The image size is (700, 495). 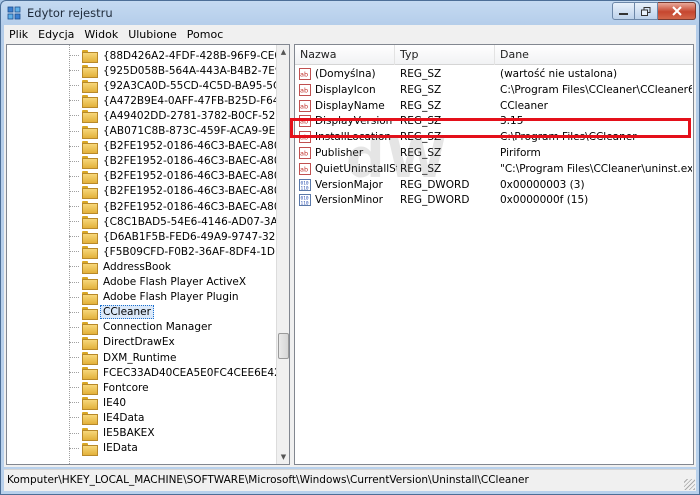 I want to click on minimize-button, so click(x=623, y=11).